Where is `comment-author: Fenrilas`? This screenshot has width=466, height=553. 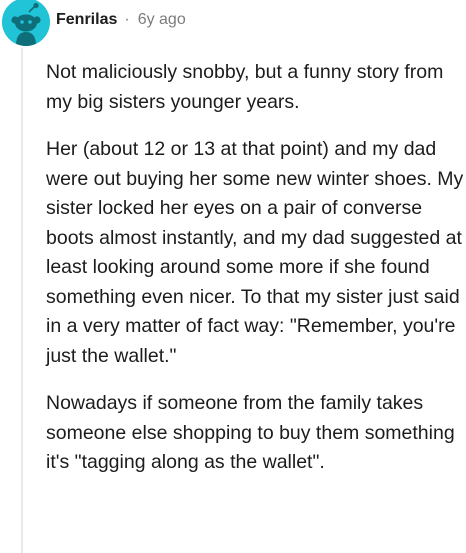
comment-author: Fenrilas is located at coordinates (86, 20).